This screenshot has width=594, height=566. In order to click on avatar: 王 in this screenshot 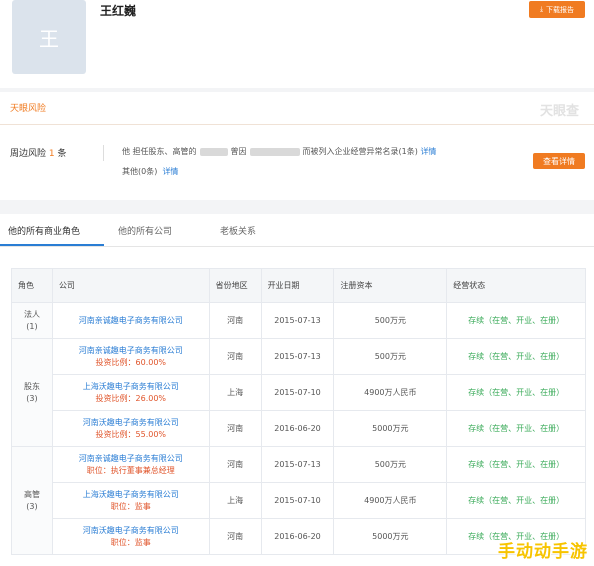, I will do `click(49, 37)`.